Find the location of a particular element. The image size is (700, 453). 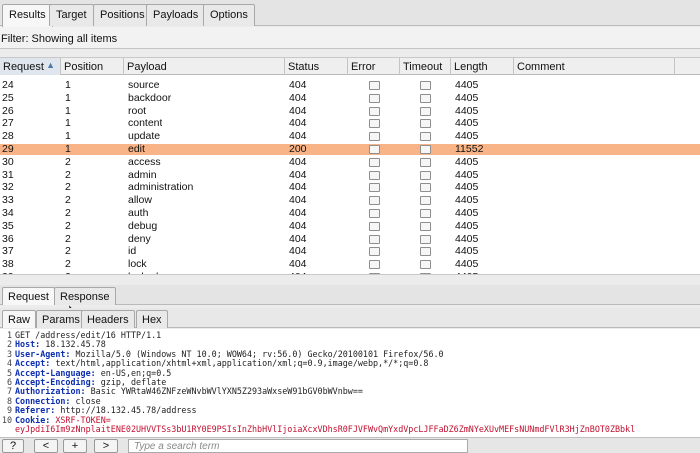

column-header-length: Length is located at coordinates (482, 66).